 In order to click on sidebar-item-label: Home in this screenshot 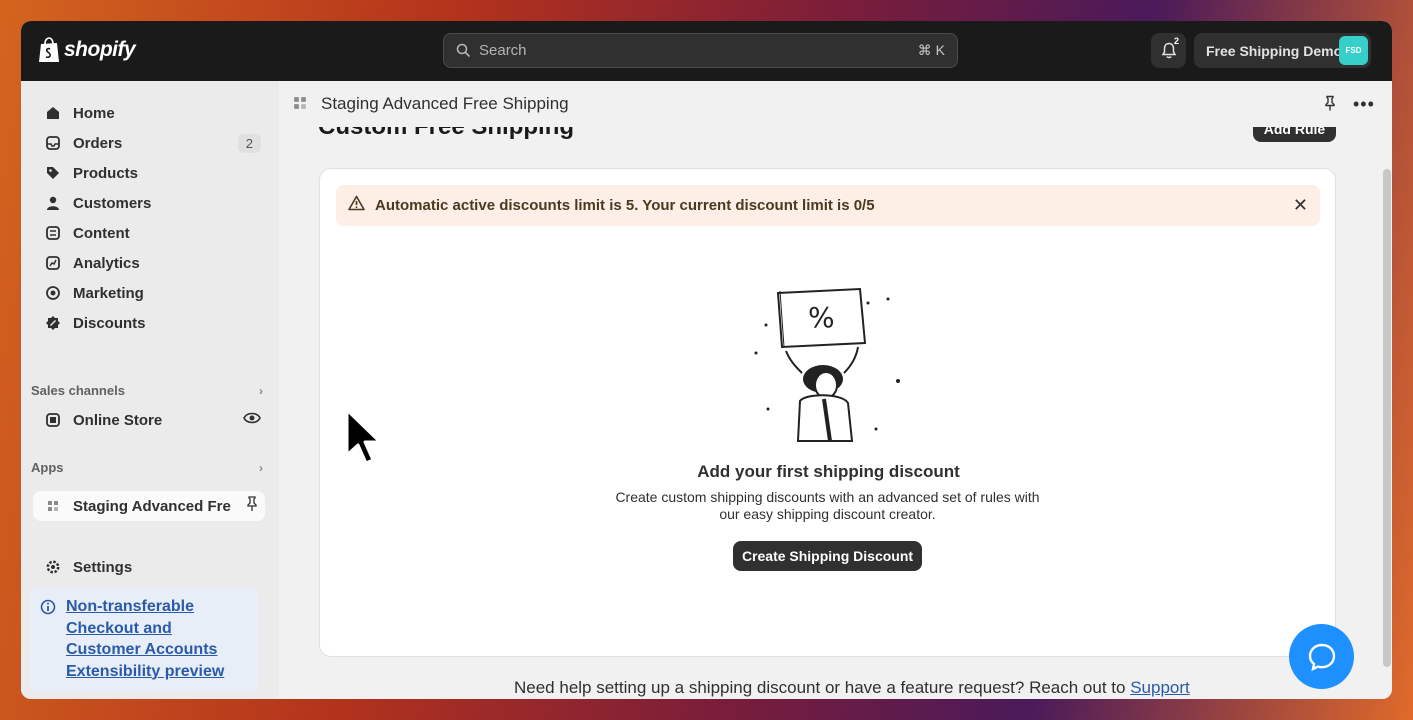, I will do `click(94, 113)`.